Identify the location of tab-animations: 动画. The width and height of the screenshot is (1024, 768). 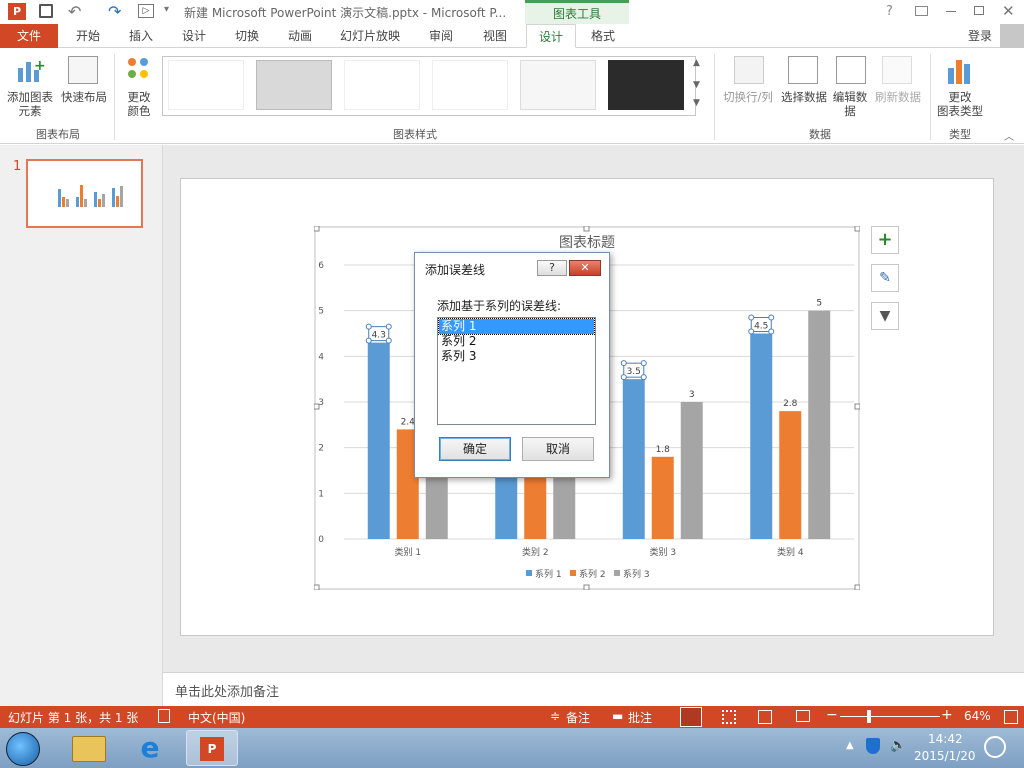
(300, 36).